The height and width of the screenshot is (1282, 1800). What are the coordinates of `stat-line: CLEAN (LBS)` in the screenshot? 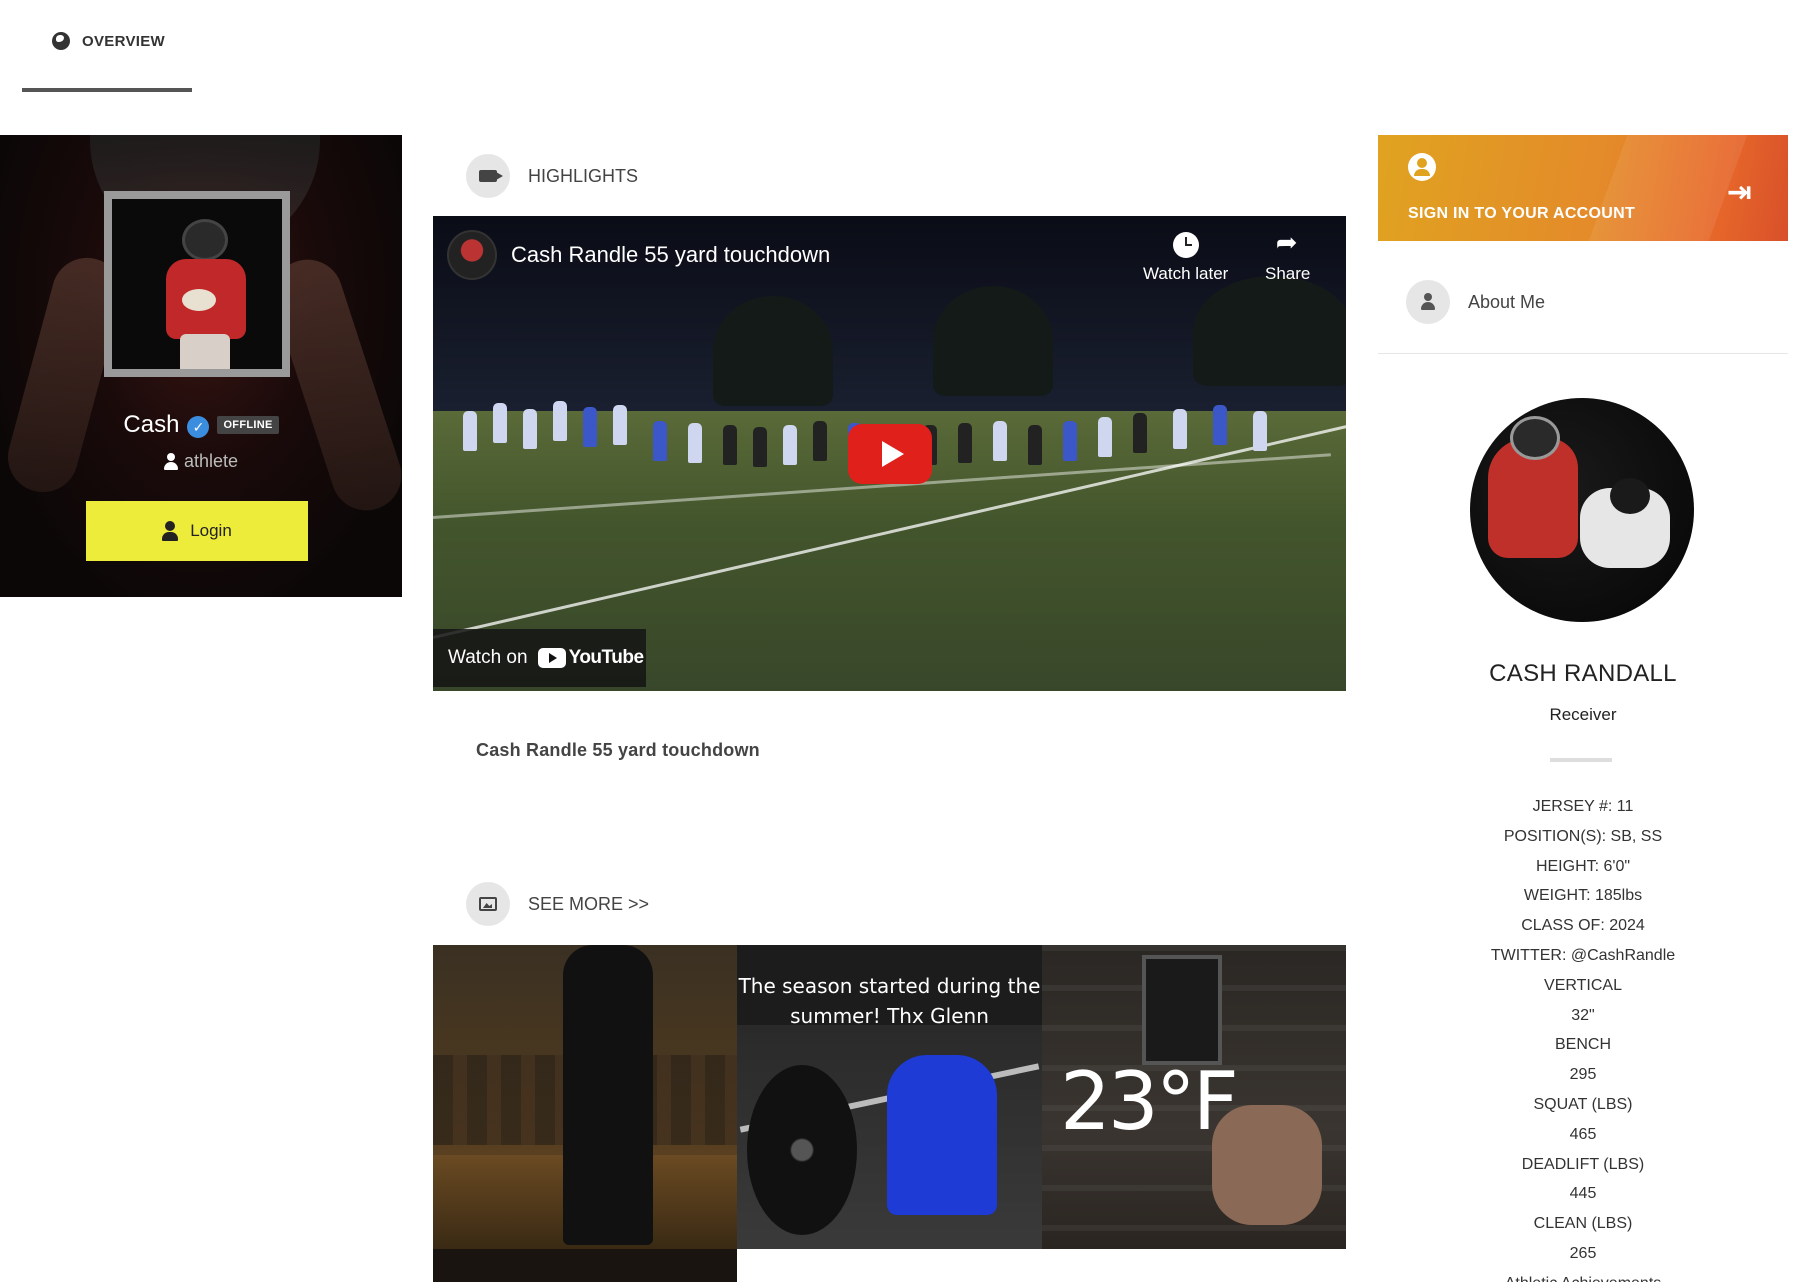 It's located at (1583, 1224).